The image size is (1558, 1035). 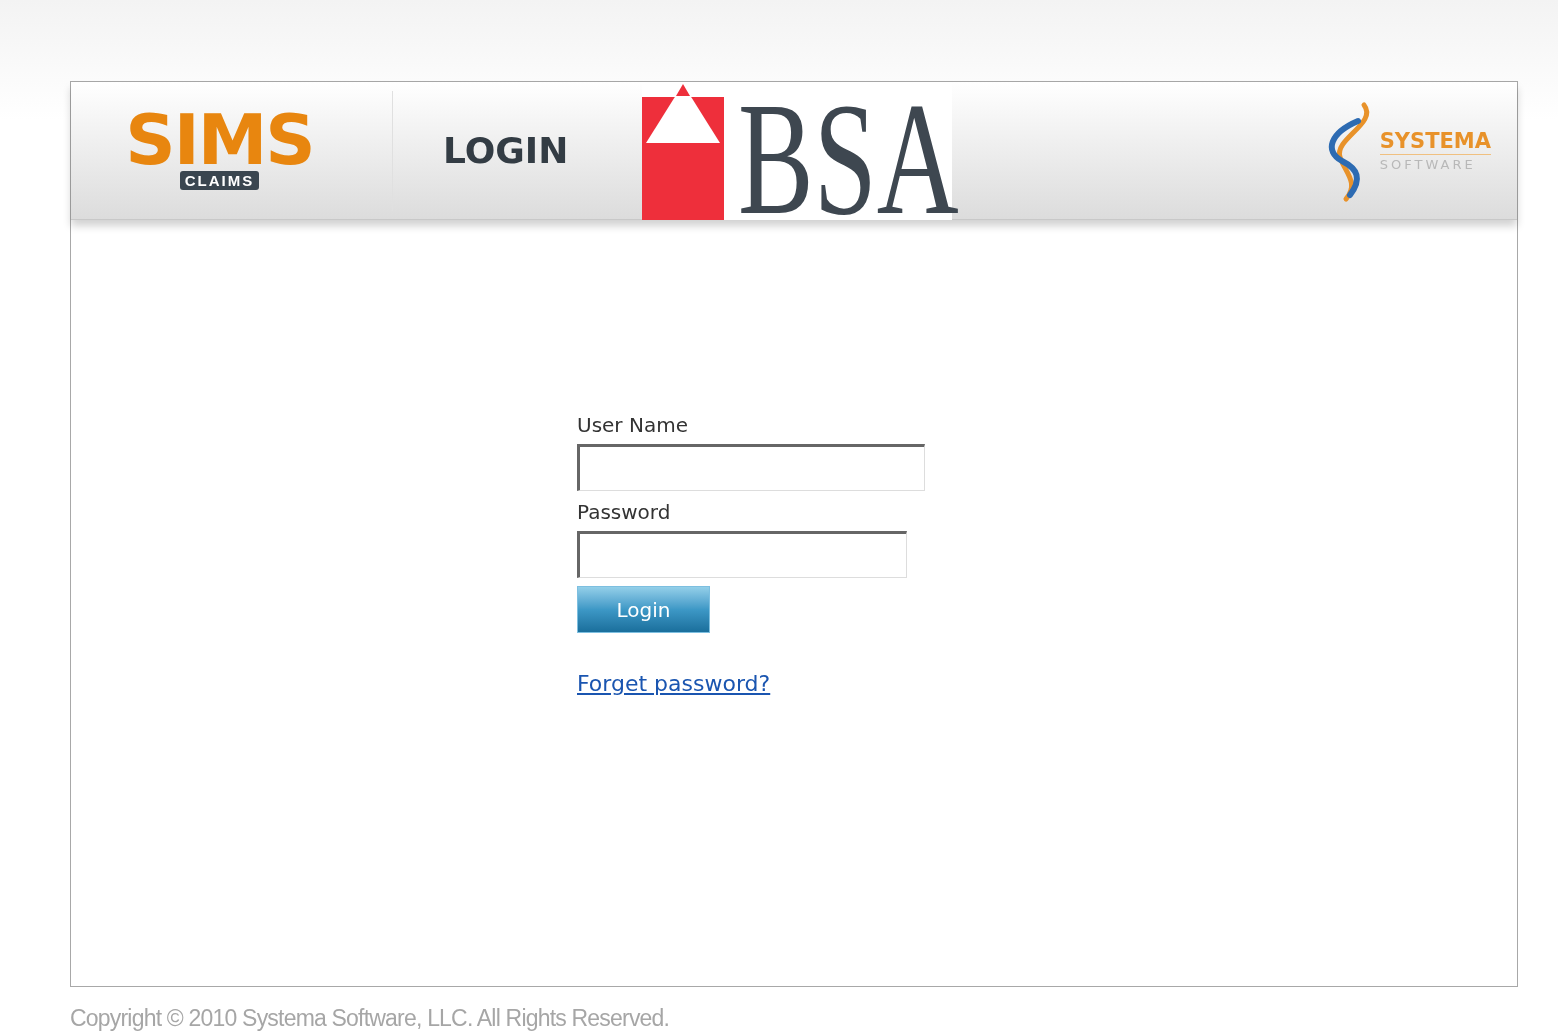 I want to click on page-title: LOGIN, so click(x=506, y=150).